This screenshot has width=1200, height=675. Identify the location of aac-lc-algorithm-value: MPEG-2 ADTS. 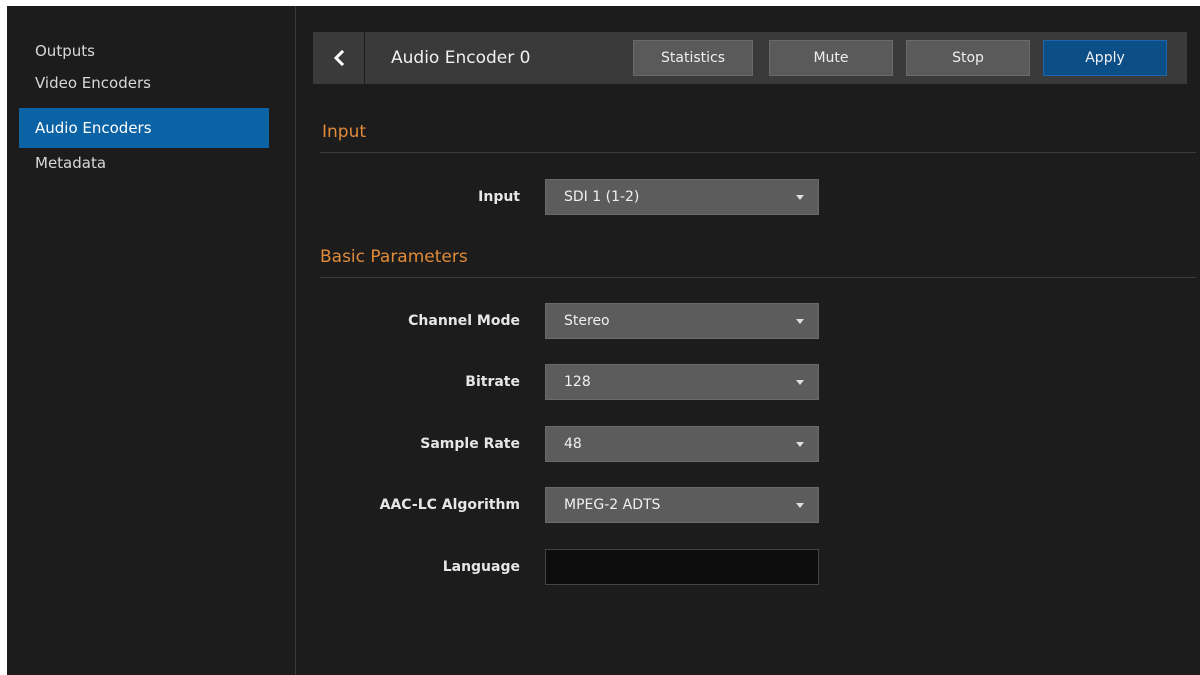
(612, 505).